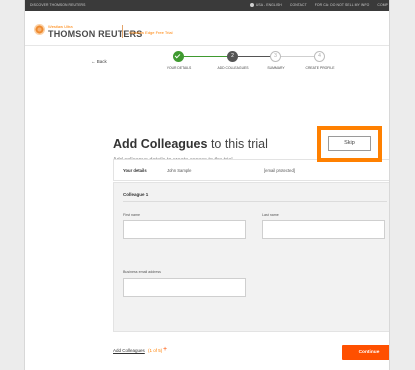 The height and width of the screenshot is (370, 415). I want to click on add-colleagues-link: Add Colleagues, so click(129, 350).